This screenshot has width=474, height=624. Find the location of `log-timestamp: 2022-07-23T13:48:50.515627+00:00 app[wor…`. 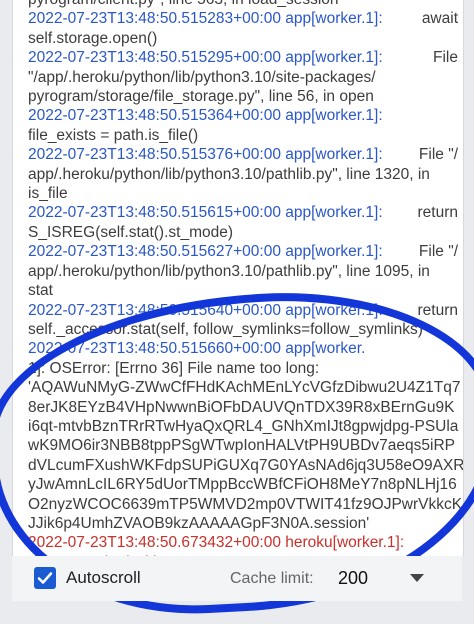

log-timestamp: 2022-07-23T13:48:50.515627+00:00 app[wor… is located at coordinates (205, 252).